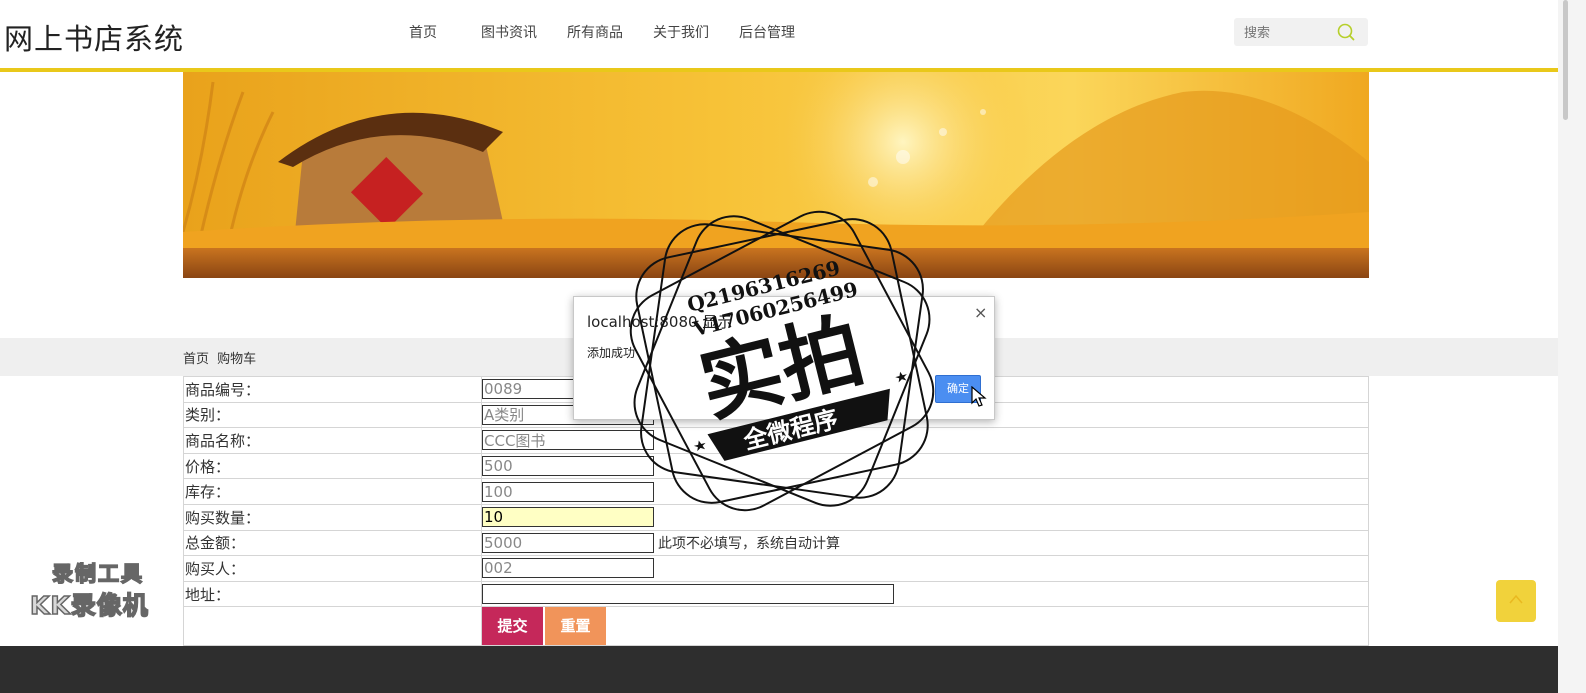 This screenshot has height=693, width=1586. What do you see at coordinates (575, 626) in the screenshot?
I see `reset-button: 重置` at bounding box center [575, 626].